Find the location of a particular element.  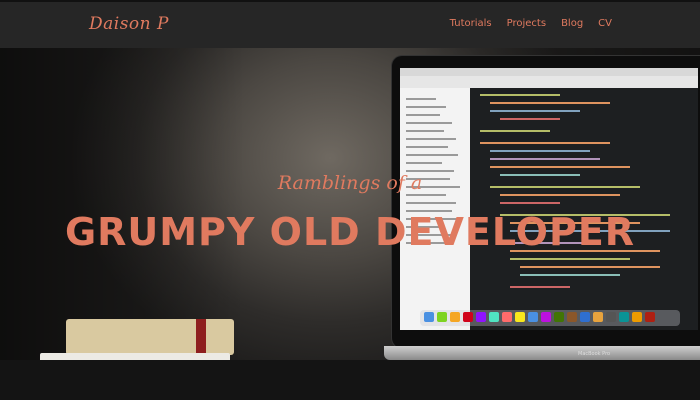

laptop-base is located at coordinates (542, 353).